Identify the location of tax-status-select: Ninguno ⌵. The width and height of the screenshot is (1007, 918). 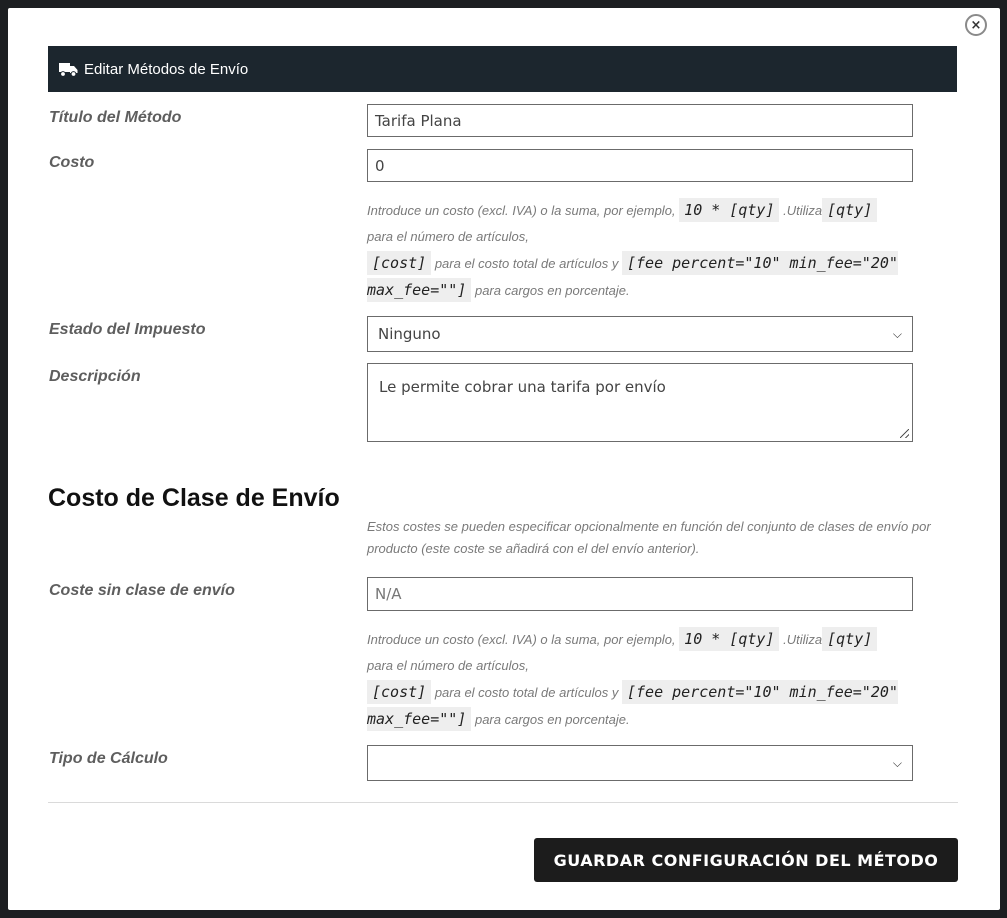
(640, 334).